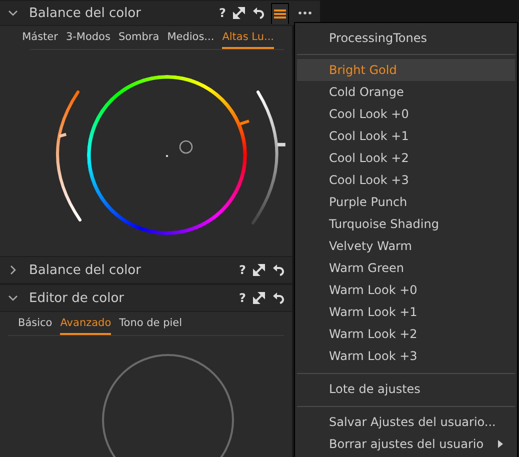 Image resolution: width=519 pixels, height=457 pixels. I want to click on tab: Máster, so click(40, 40).